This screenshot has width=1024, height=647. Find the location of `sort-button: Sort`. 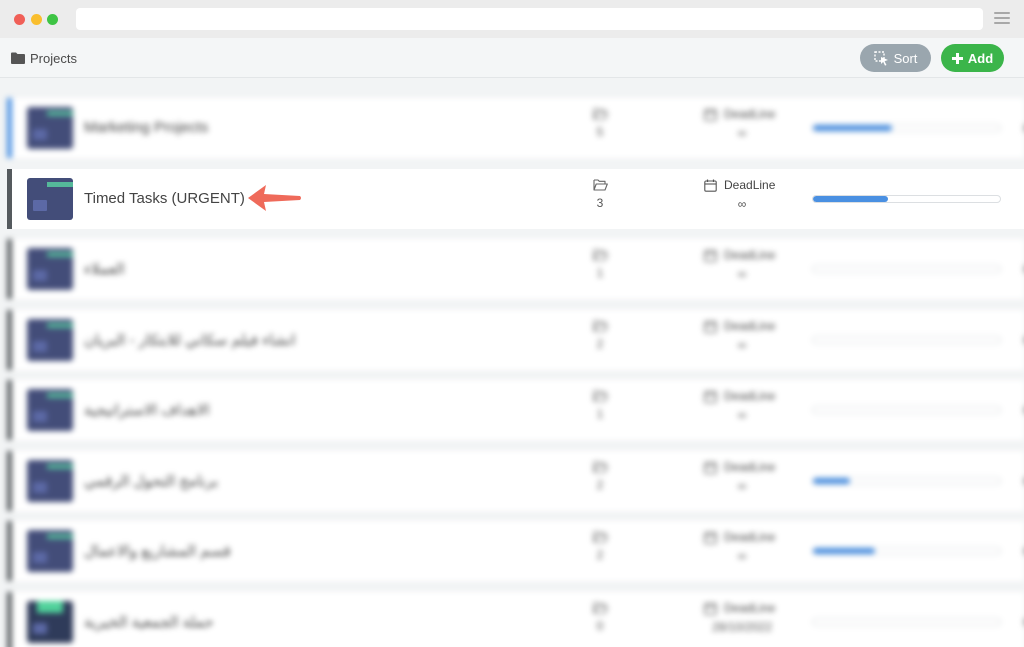

sort-button: Sort is located at coordinates (895, 58).